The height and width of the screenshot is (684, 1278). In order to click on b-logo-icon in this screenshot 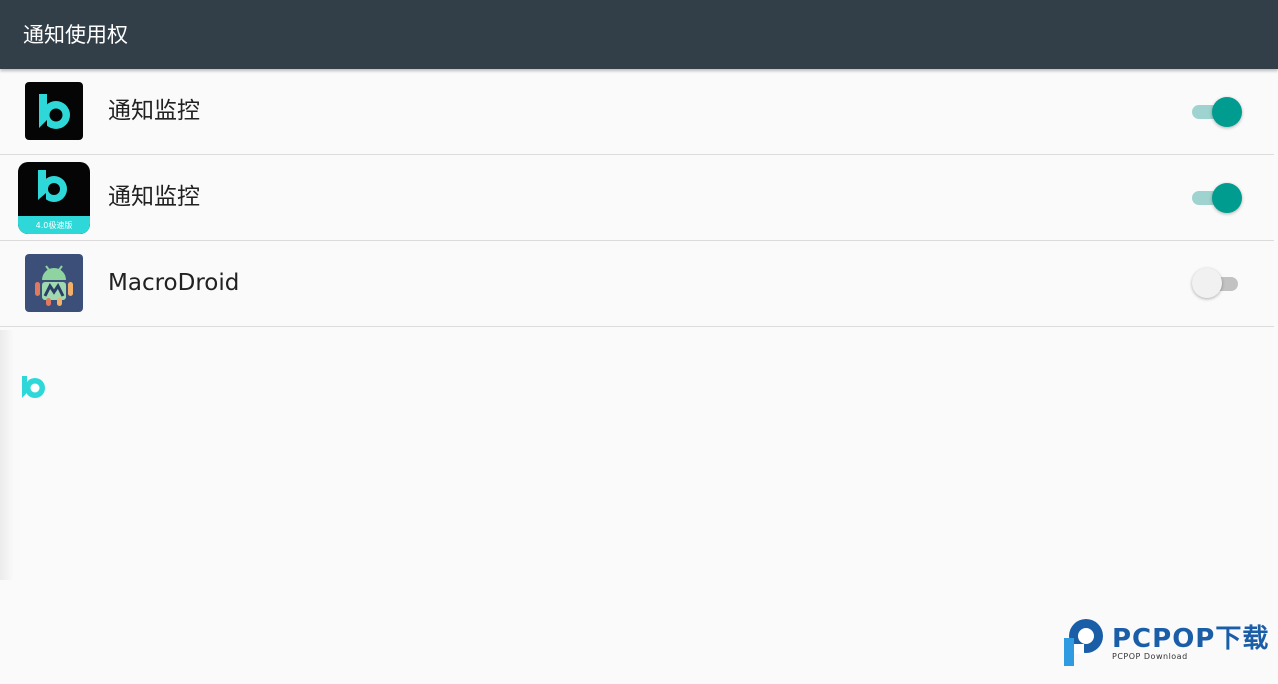, I will do `click(54, 111)`.